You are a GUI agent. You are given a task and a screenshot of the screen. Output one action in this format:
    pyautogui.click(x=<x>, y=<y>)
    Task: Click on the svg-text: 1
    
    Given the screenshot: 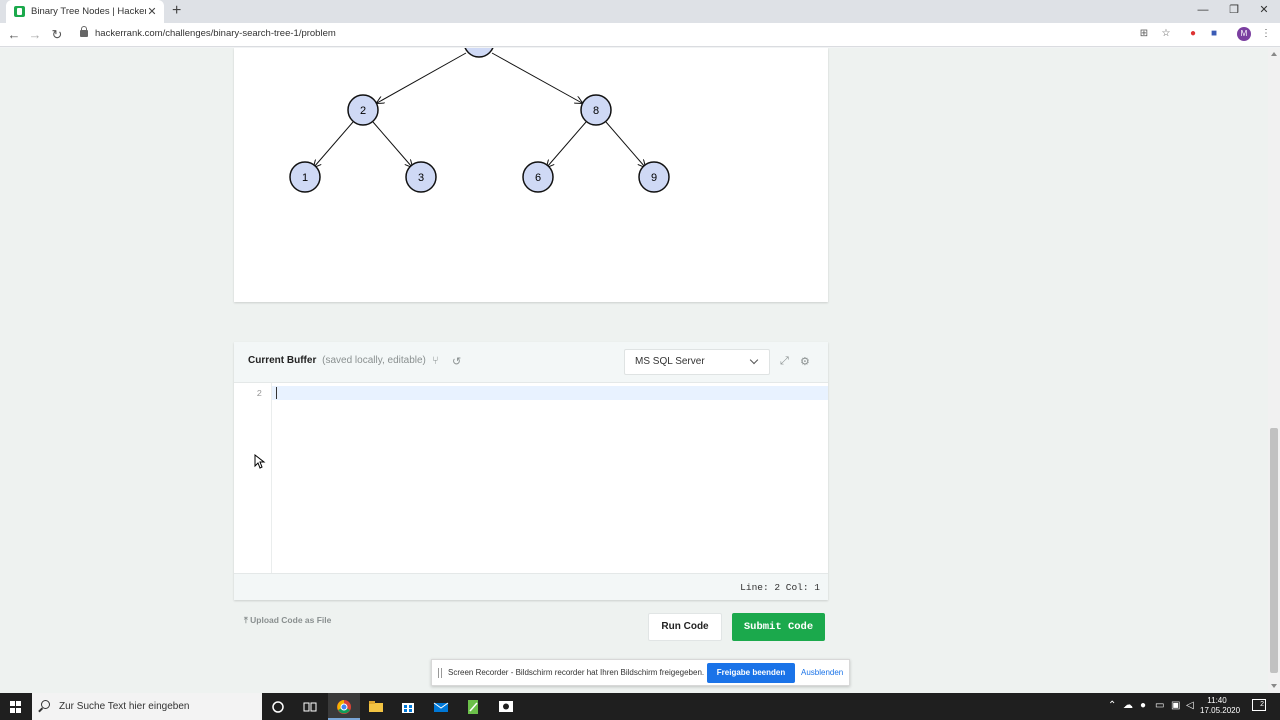 What is the action you would take?
    pyautogui.click(x=305, y=178)
    